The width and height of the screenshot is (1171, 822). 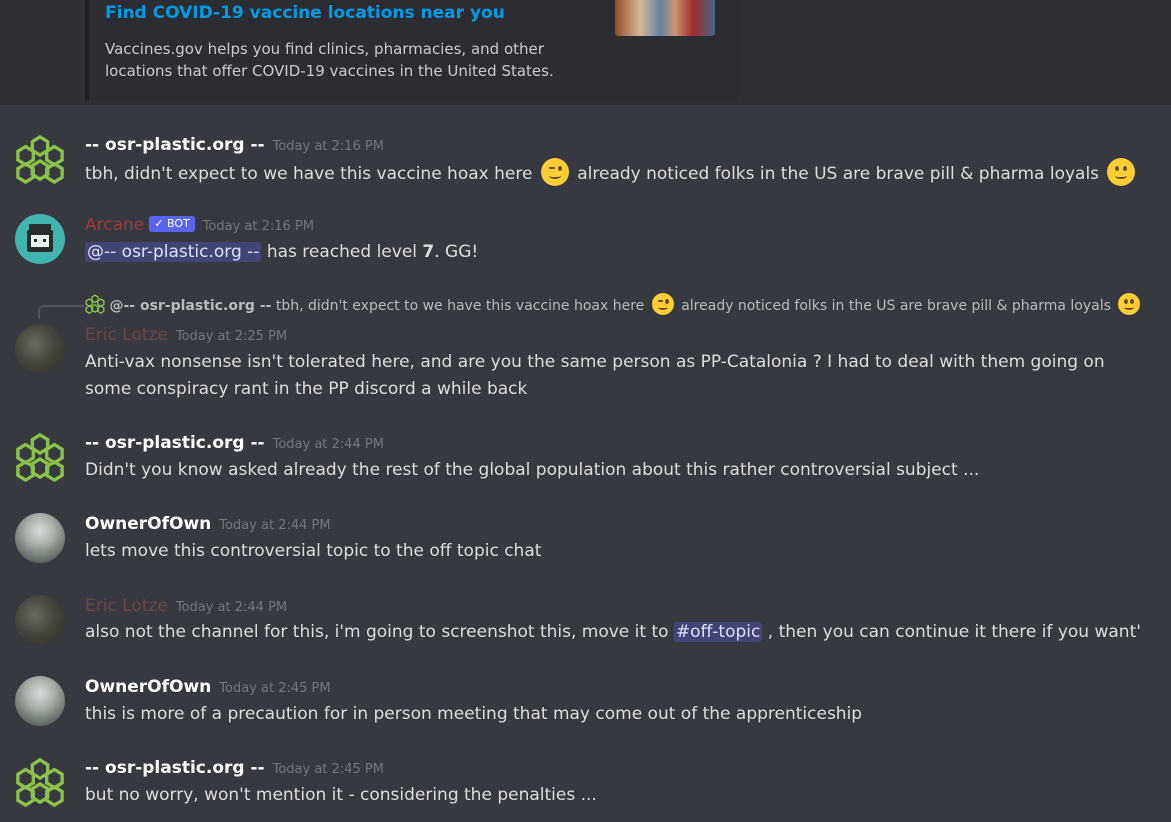 I want to click on embed-title-link: Find COVID-19 vaccine locations near you, so click(x=305, y=13).